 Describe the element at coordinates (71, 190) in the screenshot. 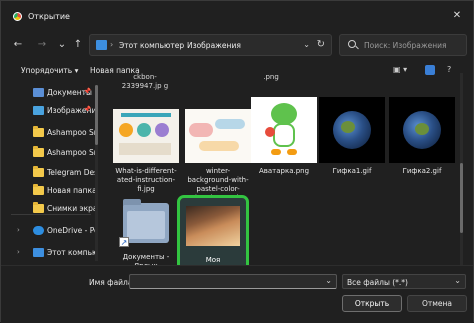

I see `sidebar-item-label: Новая папка` at that location.